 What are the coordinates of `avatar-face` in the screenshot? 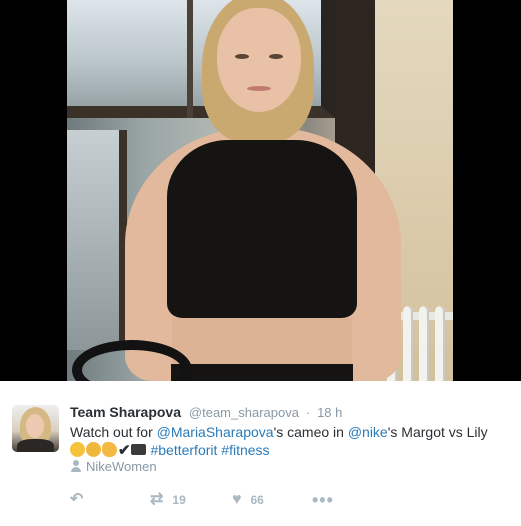 It's located at (35, 426).